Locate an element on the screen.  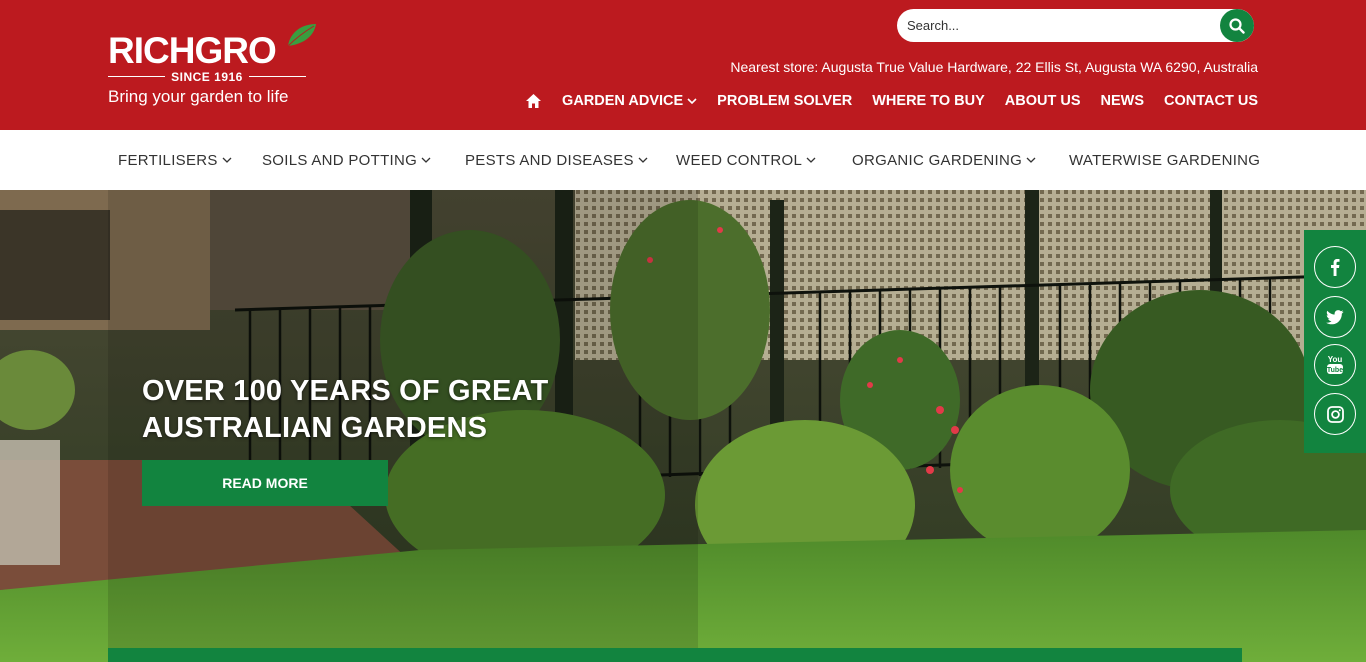
youtube-icon: You Tube is located at coordinates (1335, 364).